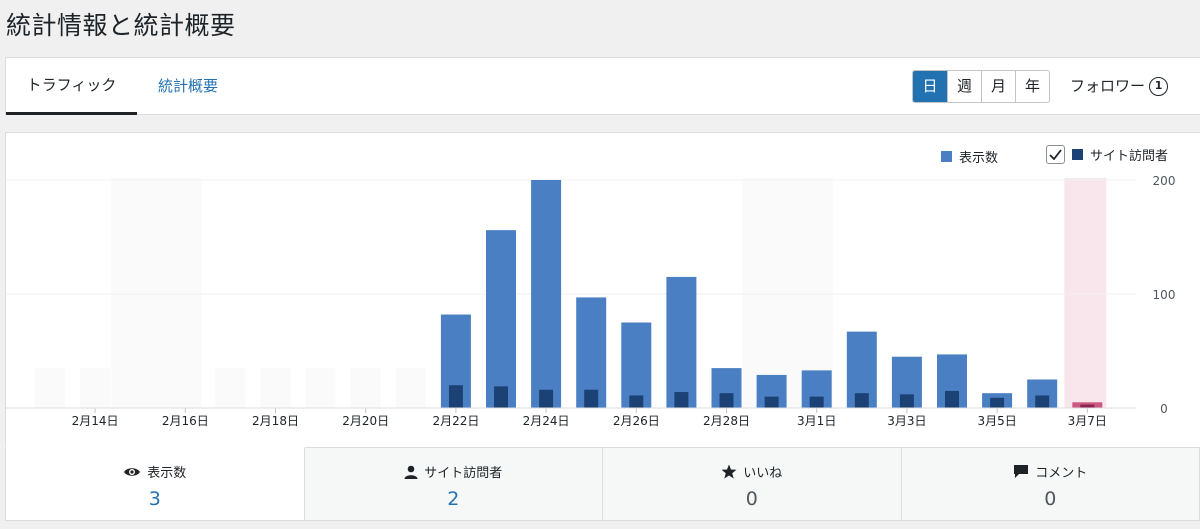  I want to click on stats-nav-bar: トラフィック 統計概要 日 週 月 年 フォロワー 1, so click(602, 86).